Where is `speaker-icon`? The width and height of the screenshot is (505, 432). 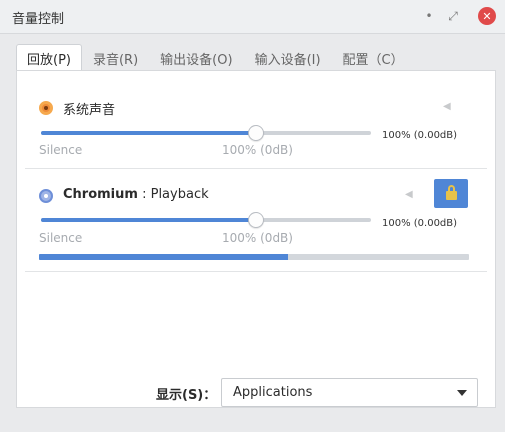
speaker-icon is located at coordinates (46, 108).